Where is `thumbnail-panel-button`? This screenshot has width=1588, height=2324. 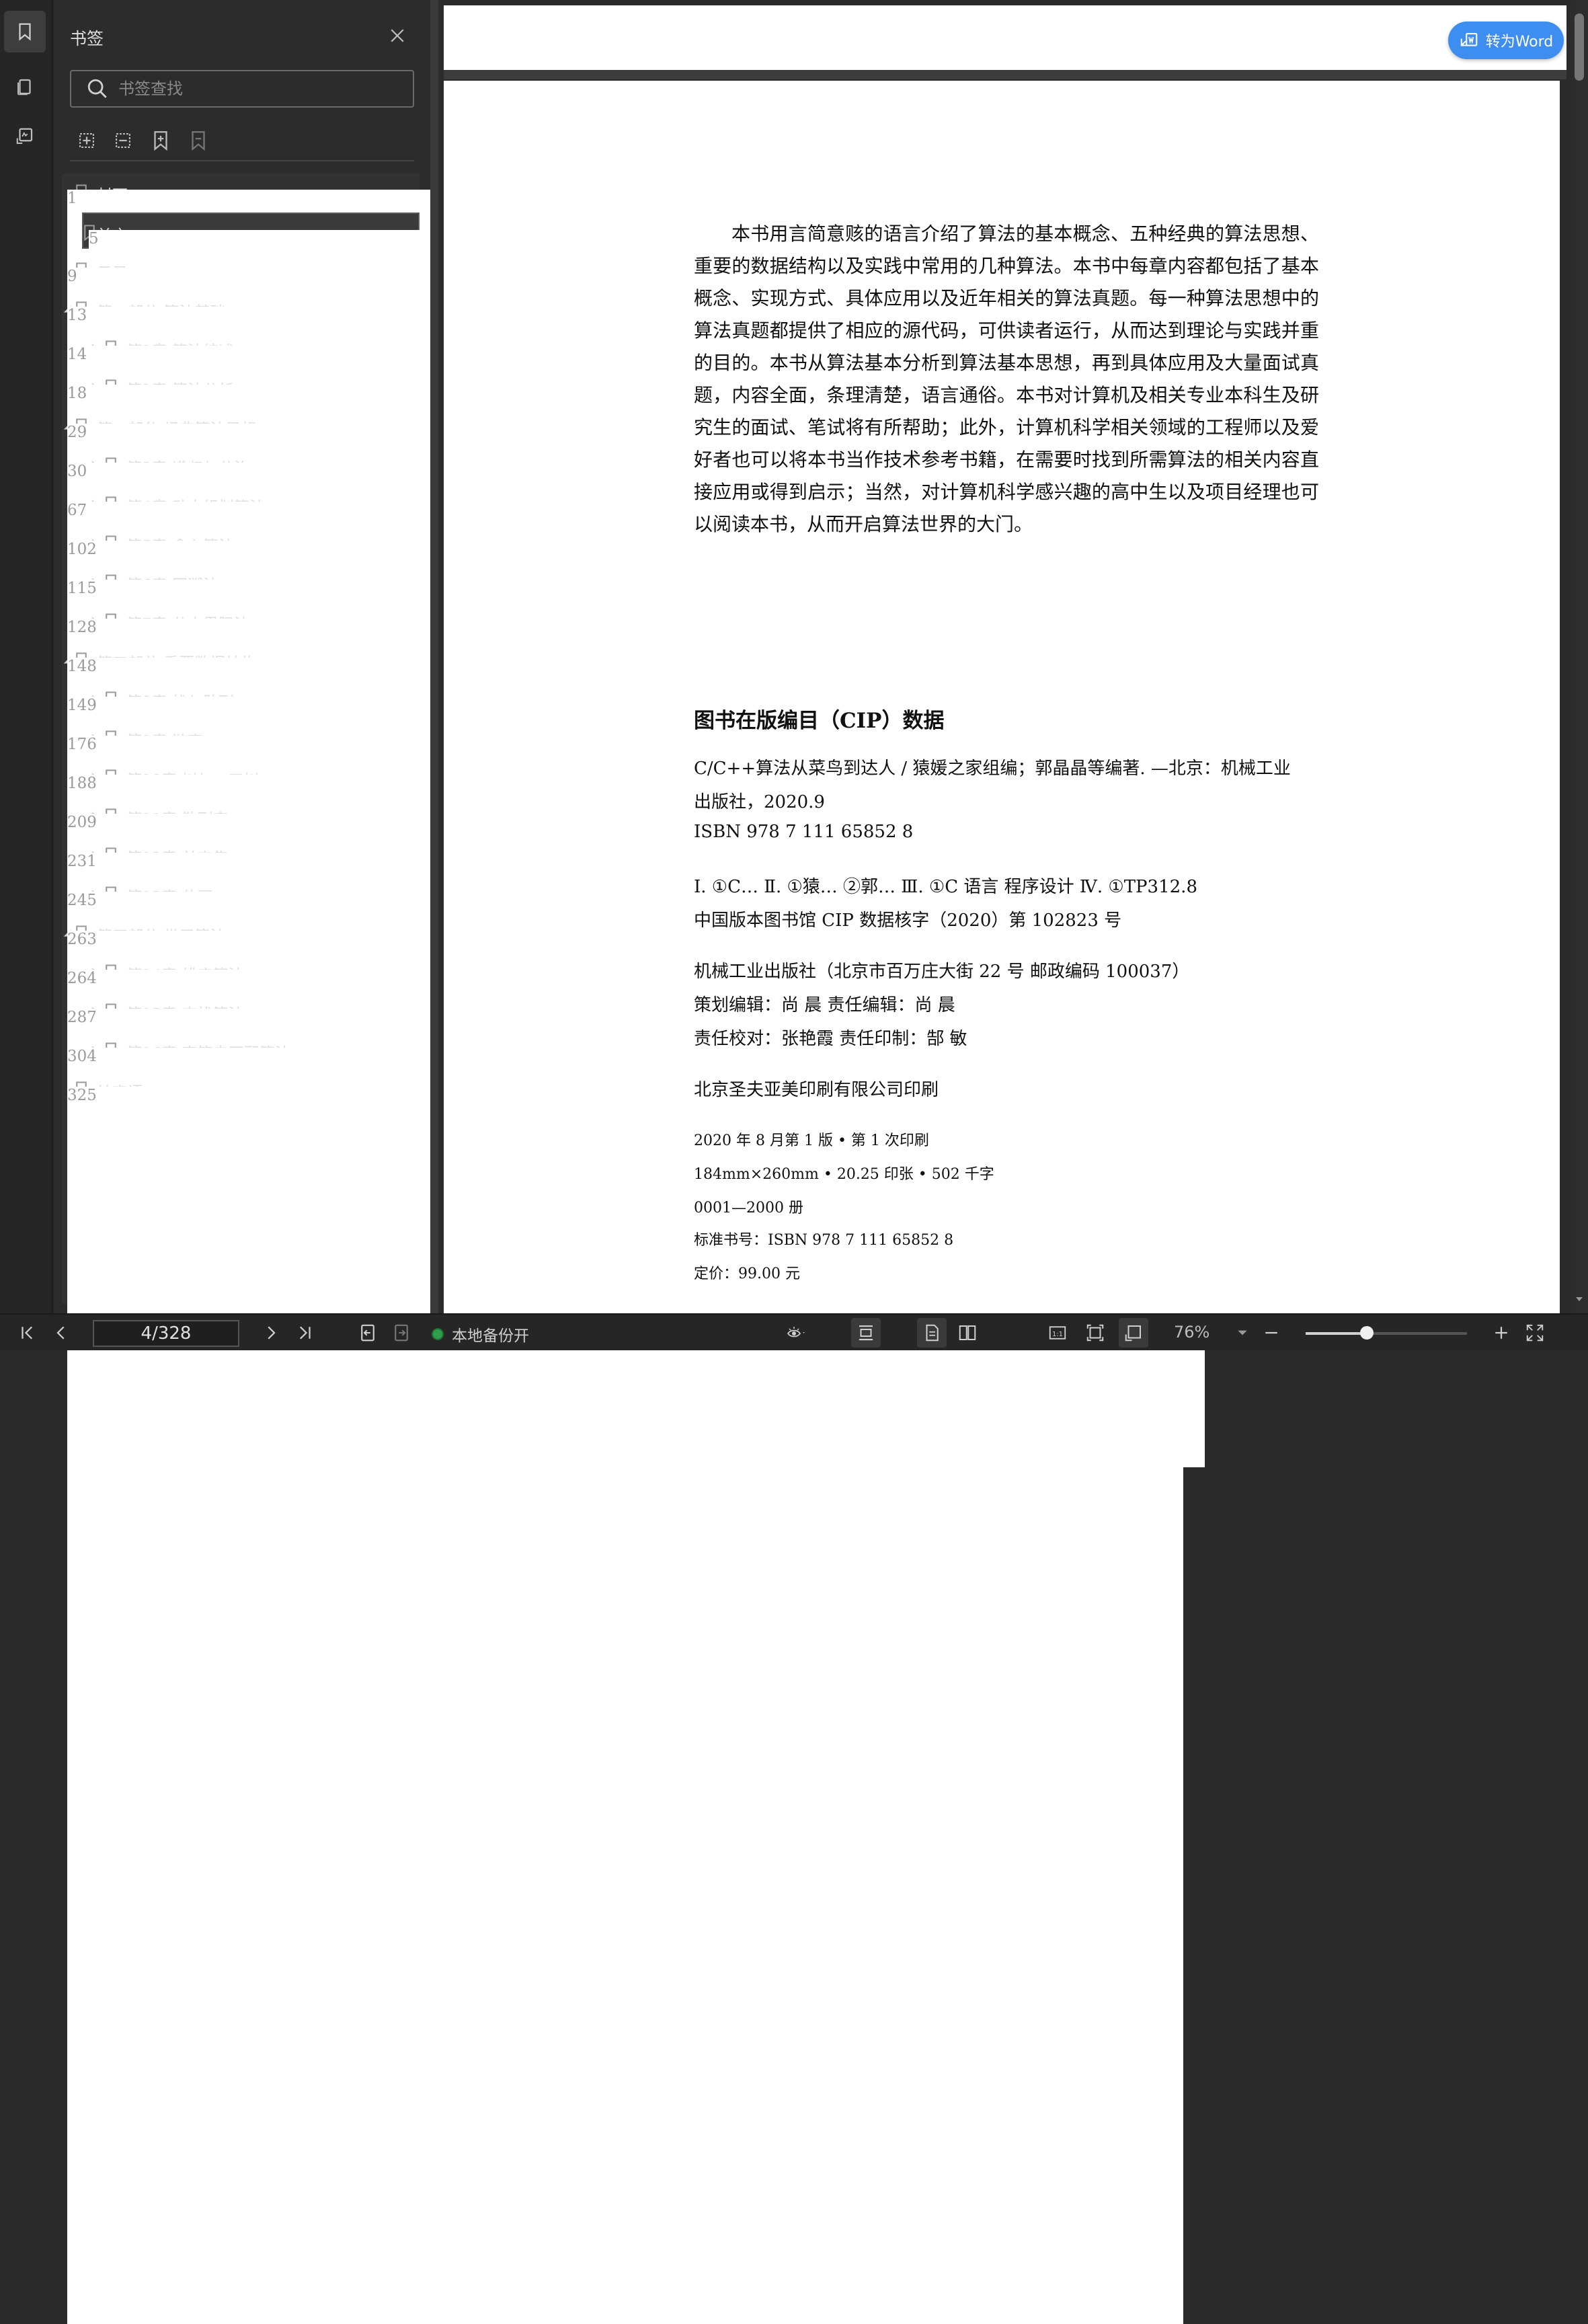 thumbnail-panel-button is located at coordinates (25, 87).